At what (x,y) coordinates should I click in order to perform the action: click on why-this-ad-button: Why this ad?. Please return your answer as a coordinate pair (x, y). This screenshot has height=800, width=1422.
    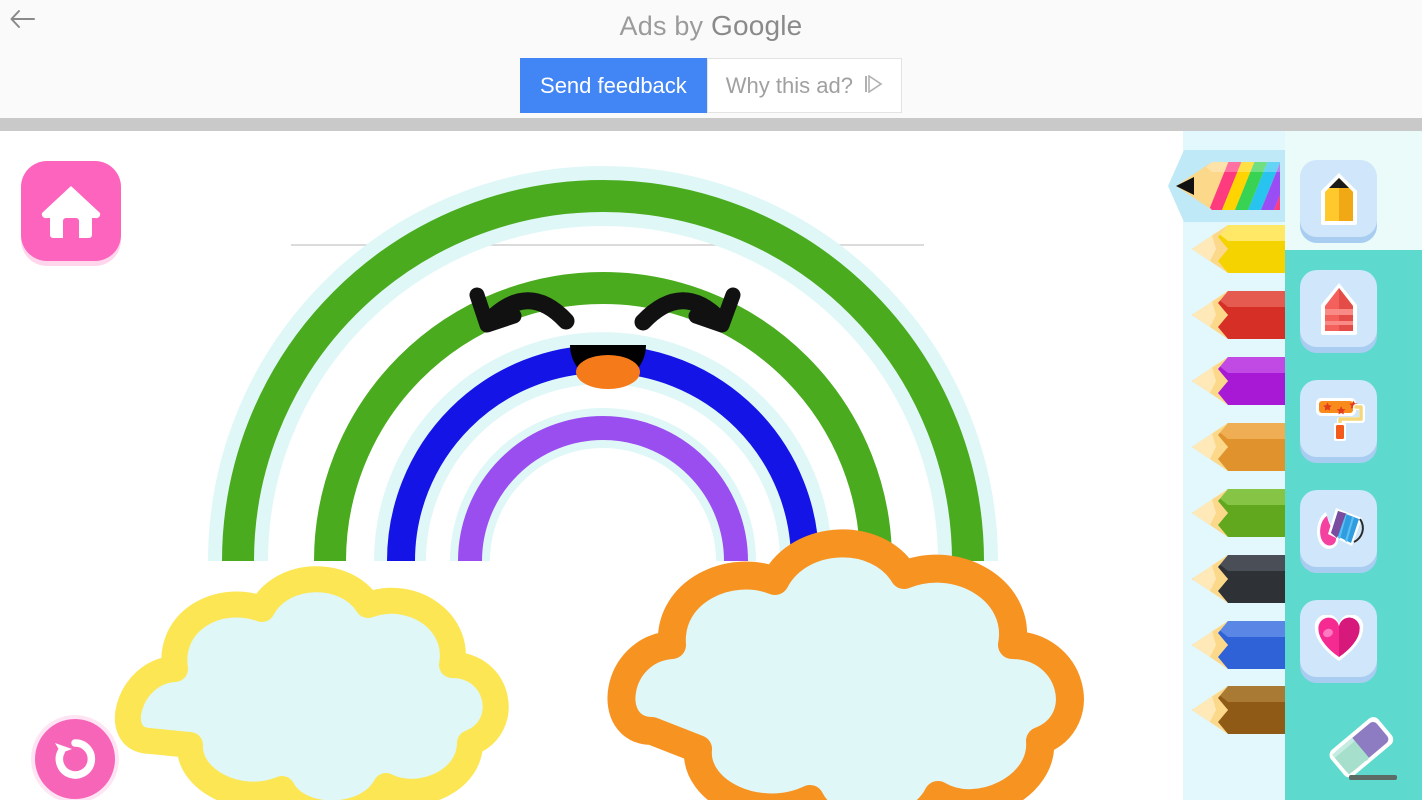
    Looking at the image, I should click on (804, 85).